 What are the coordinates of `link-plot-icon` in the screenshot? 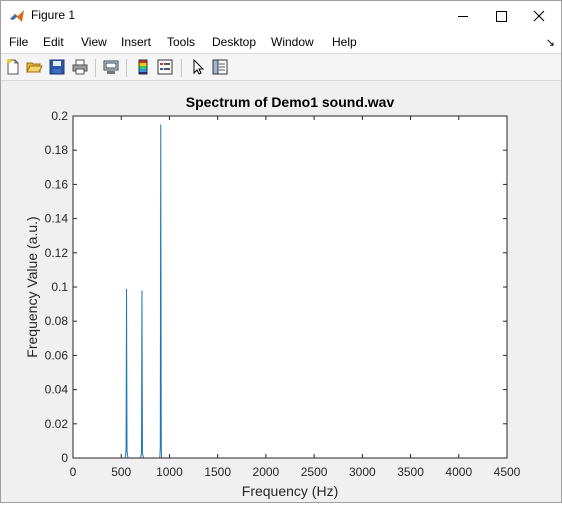 It's located at (111, 67).